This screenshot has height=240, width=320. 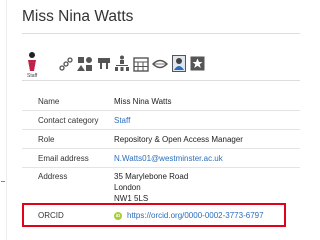 I want to click on address-line-1: 35 Marylebone Road, so click(x=151, y=176).